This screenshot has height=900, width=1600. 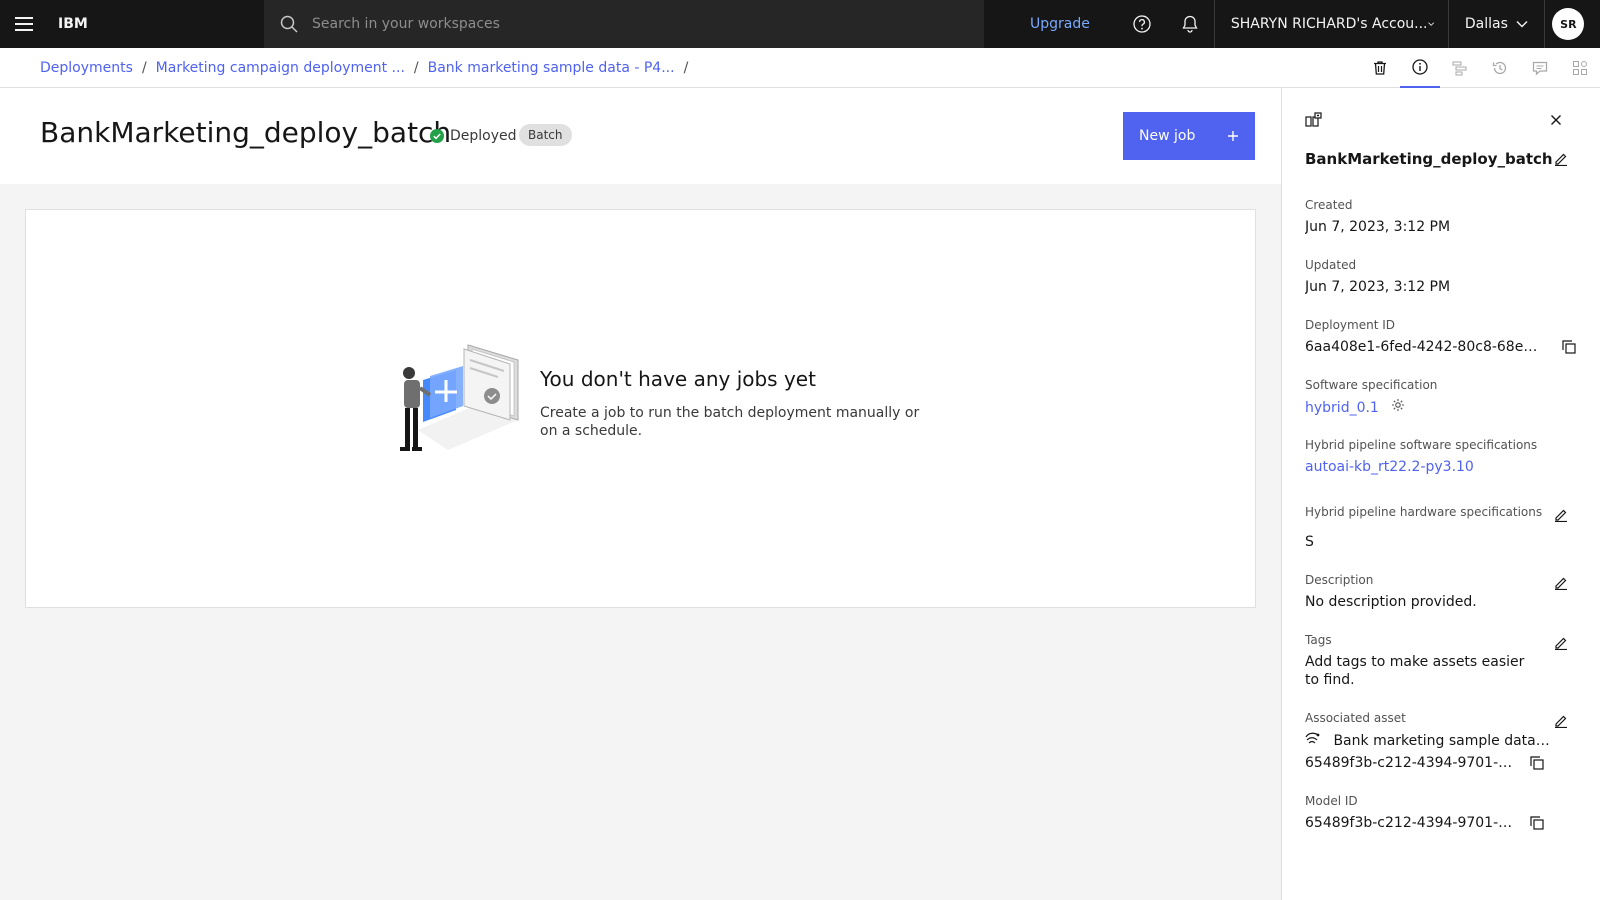 What do you see at coordinates (1415, 671) in the screenshot?
I see `tags-value: Add tags to make assets easier to find.` at bounding box center [1415, 671].